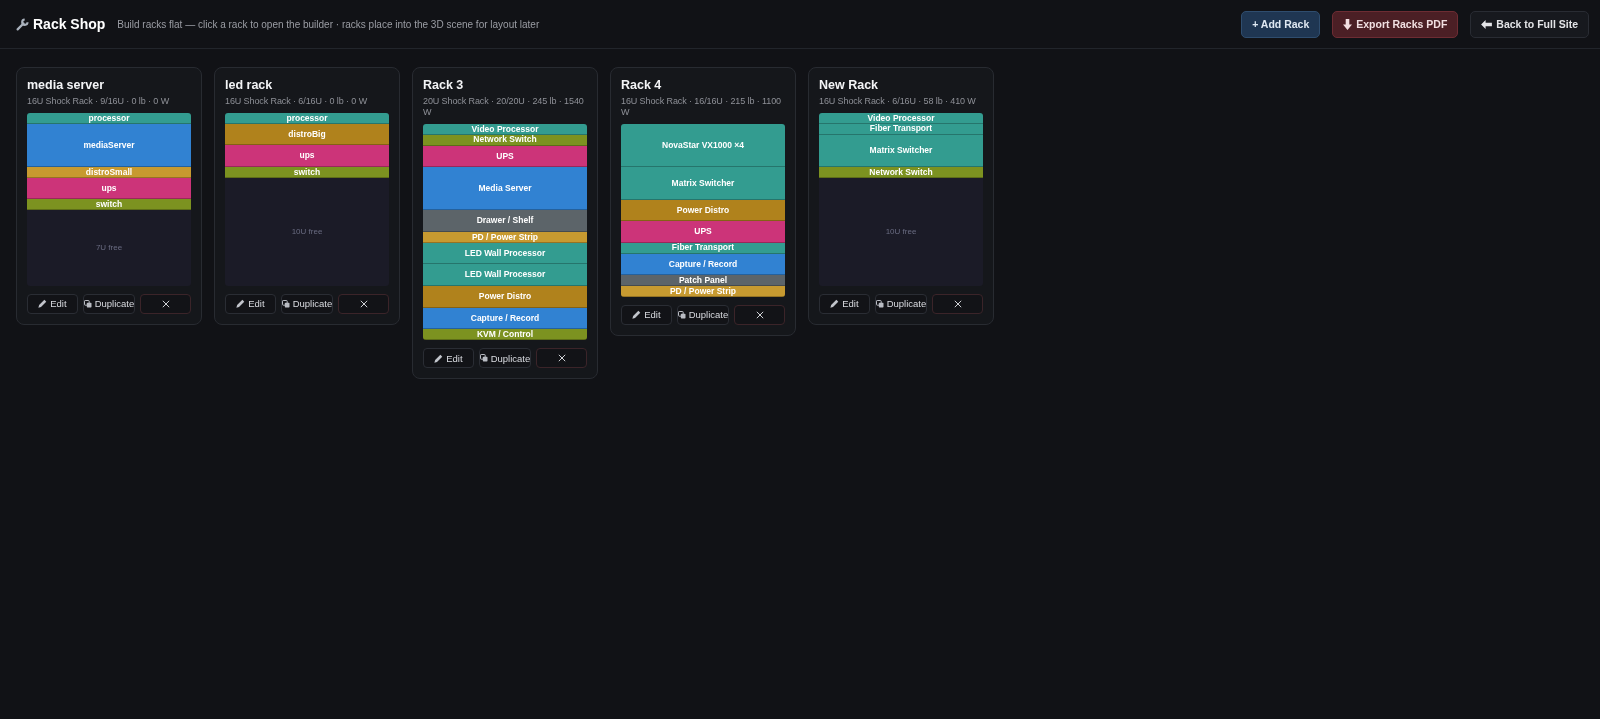 This screenshot has height=719, width=1600. Describe the element at coordinates (99, 101) in the screenshot. I see `rack-summary: 16U Shock Rack · 9/16U · 0 lb · 0 W` at that location.